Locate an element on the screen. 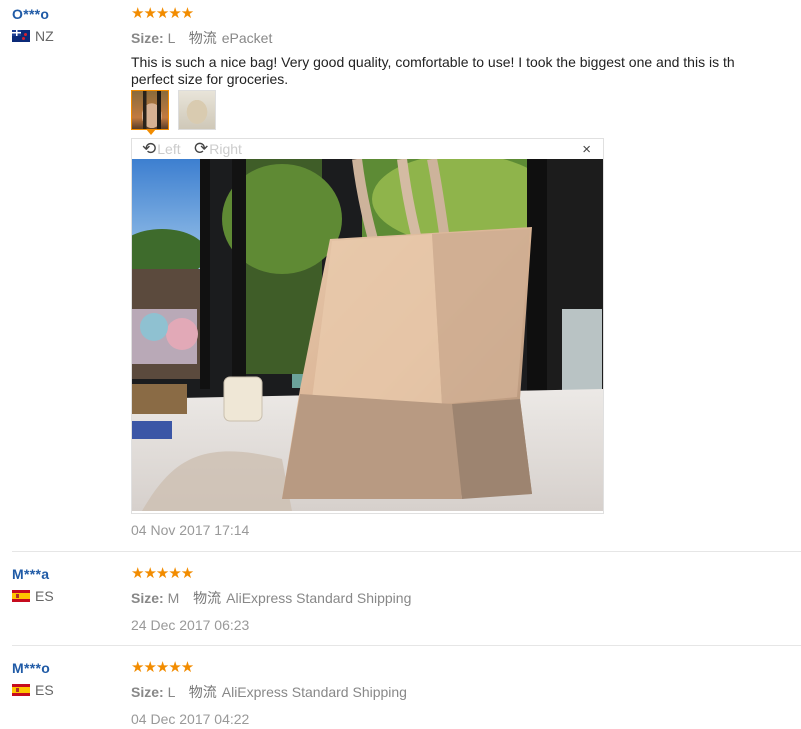 The width and height of the screenshot is (801, 729). shipping-method: ePacket is located at coordinates (247, 38).